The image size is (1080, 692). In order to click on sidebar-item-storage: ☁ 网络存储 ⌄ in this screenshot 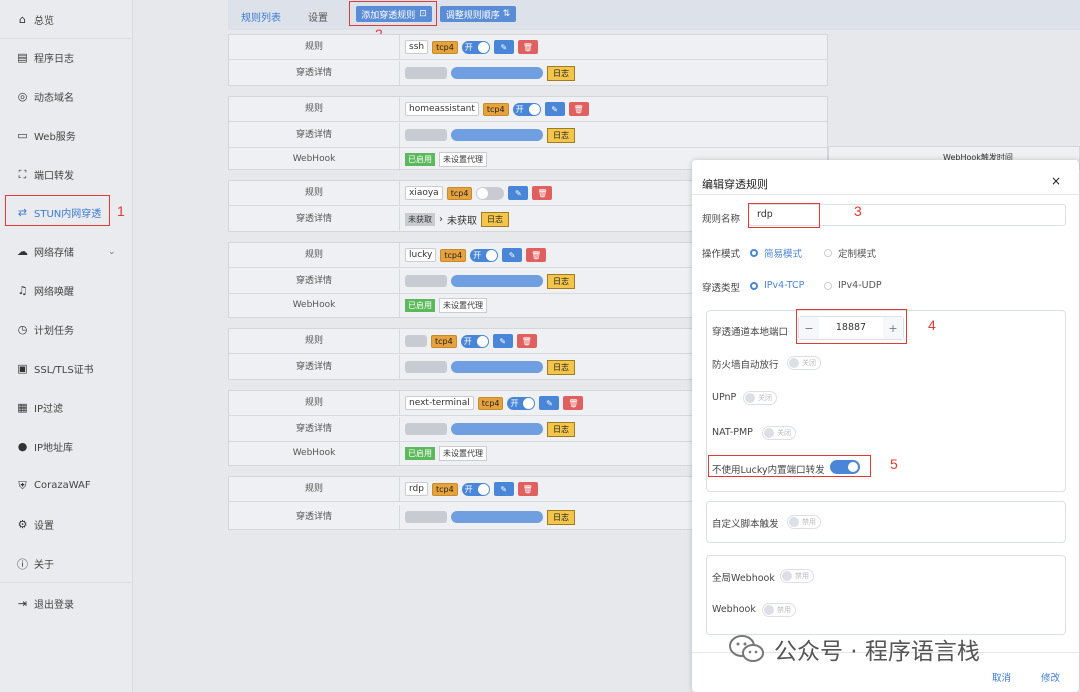, I will do `click(65, 251)`.